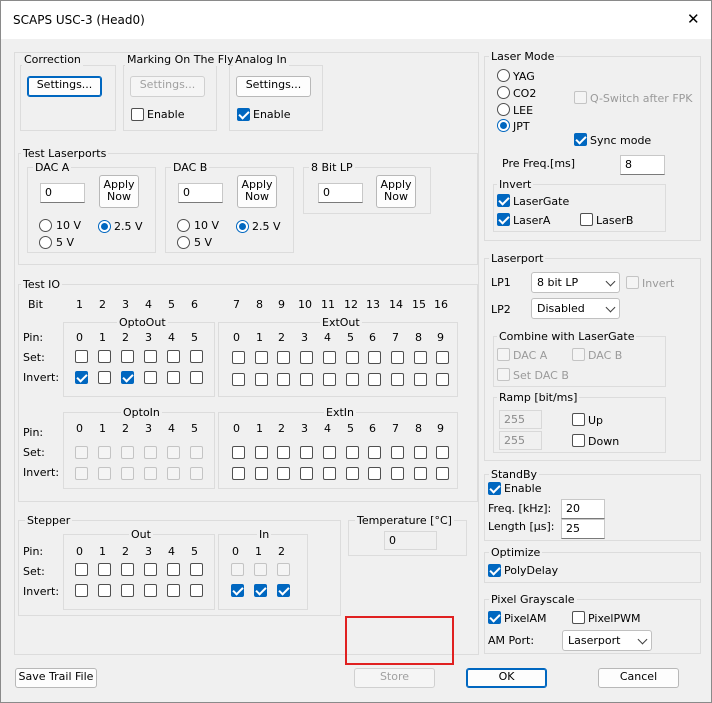 This screenshot has height=703, width=712. Describe the element at coordinates (200, 193) in the screenshot. I see `dac-b-input: 0` at that location.